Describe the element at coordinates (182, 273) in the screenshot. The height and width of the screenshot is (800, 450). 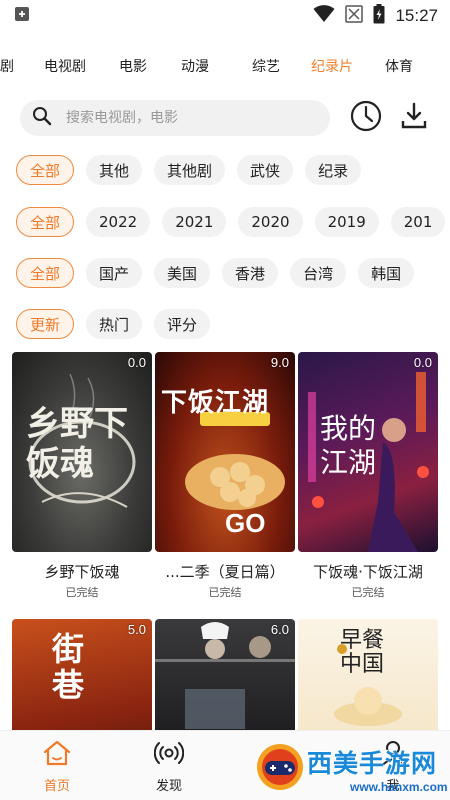
I see `filter-region-usa: 美国` at that location.